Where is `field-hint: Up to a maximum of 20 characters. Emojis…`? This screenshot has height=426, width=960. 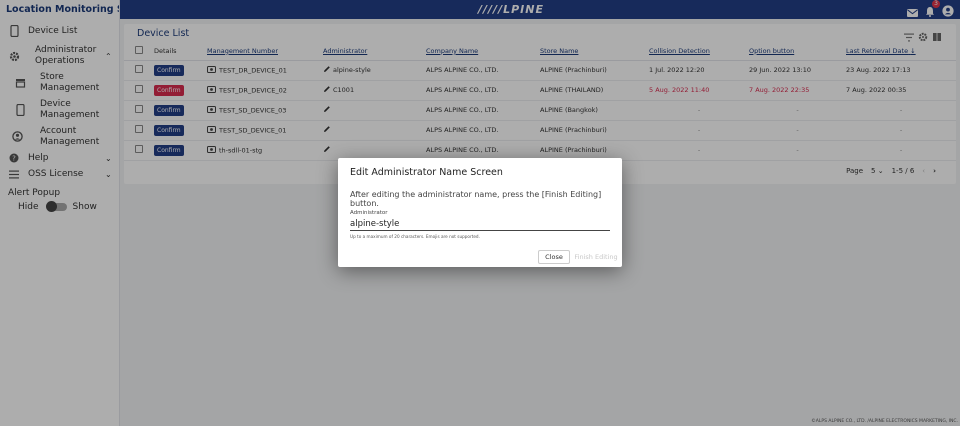 field-hint: Up to a maximum of 20 characters. Emojis… is located at coordinates (415, 236).